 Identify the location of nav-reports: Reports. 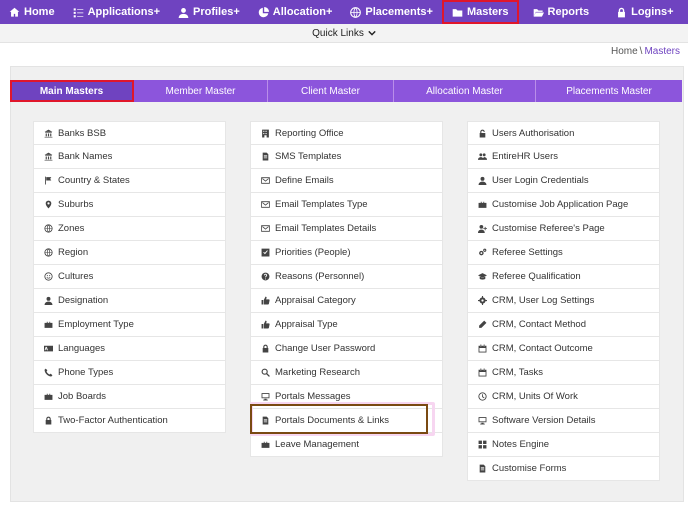
(559, 12).